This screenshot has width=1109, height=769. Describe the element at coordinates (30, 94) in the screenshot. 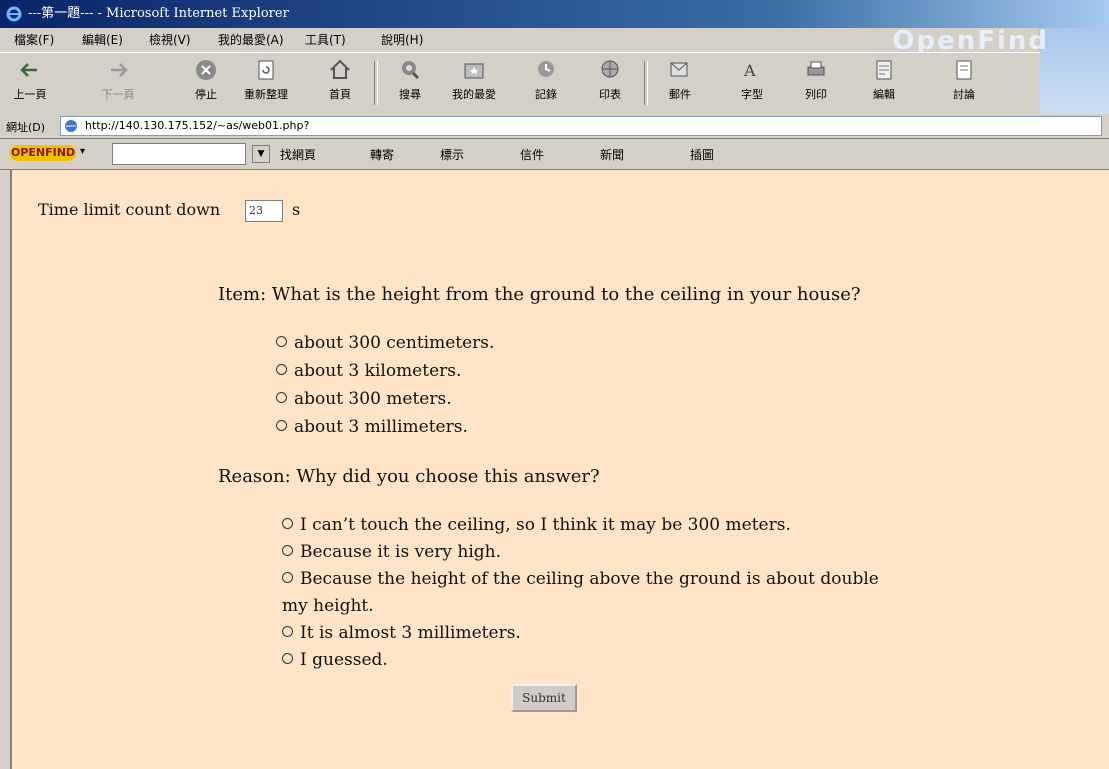

I see `back-label: 上一頁` at that location.